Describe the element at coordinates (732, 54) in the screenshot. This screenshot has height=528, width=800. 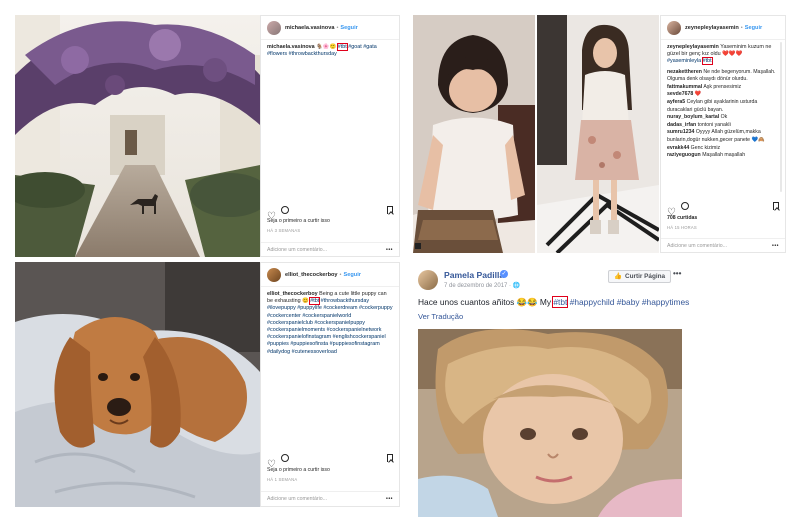
I see `emoji-group: ❤️❤️❤️` at that location.